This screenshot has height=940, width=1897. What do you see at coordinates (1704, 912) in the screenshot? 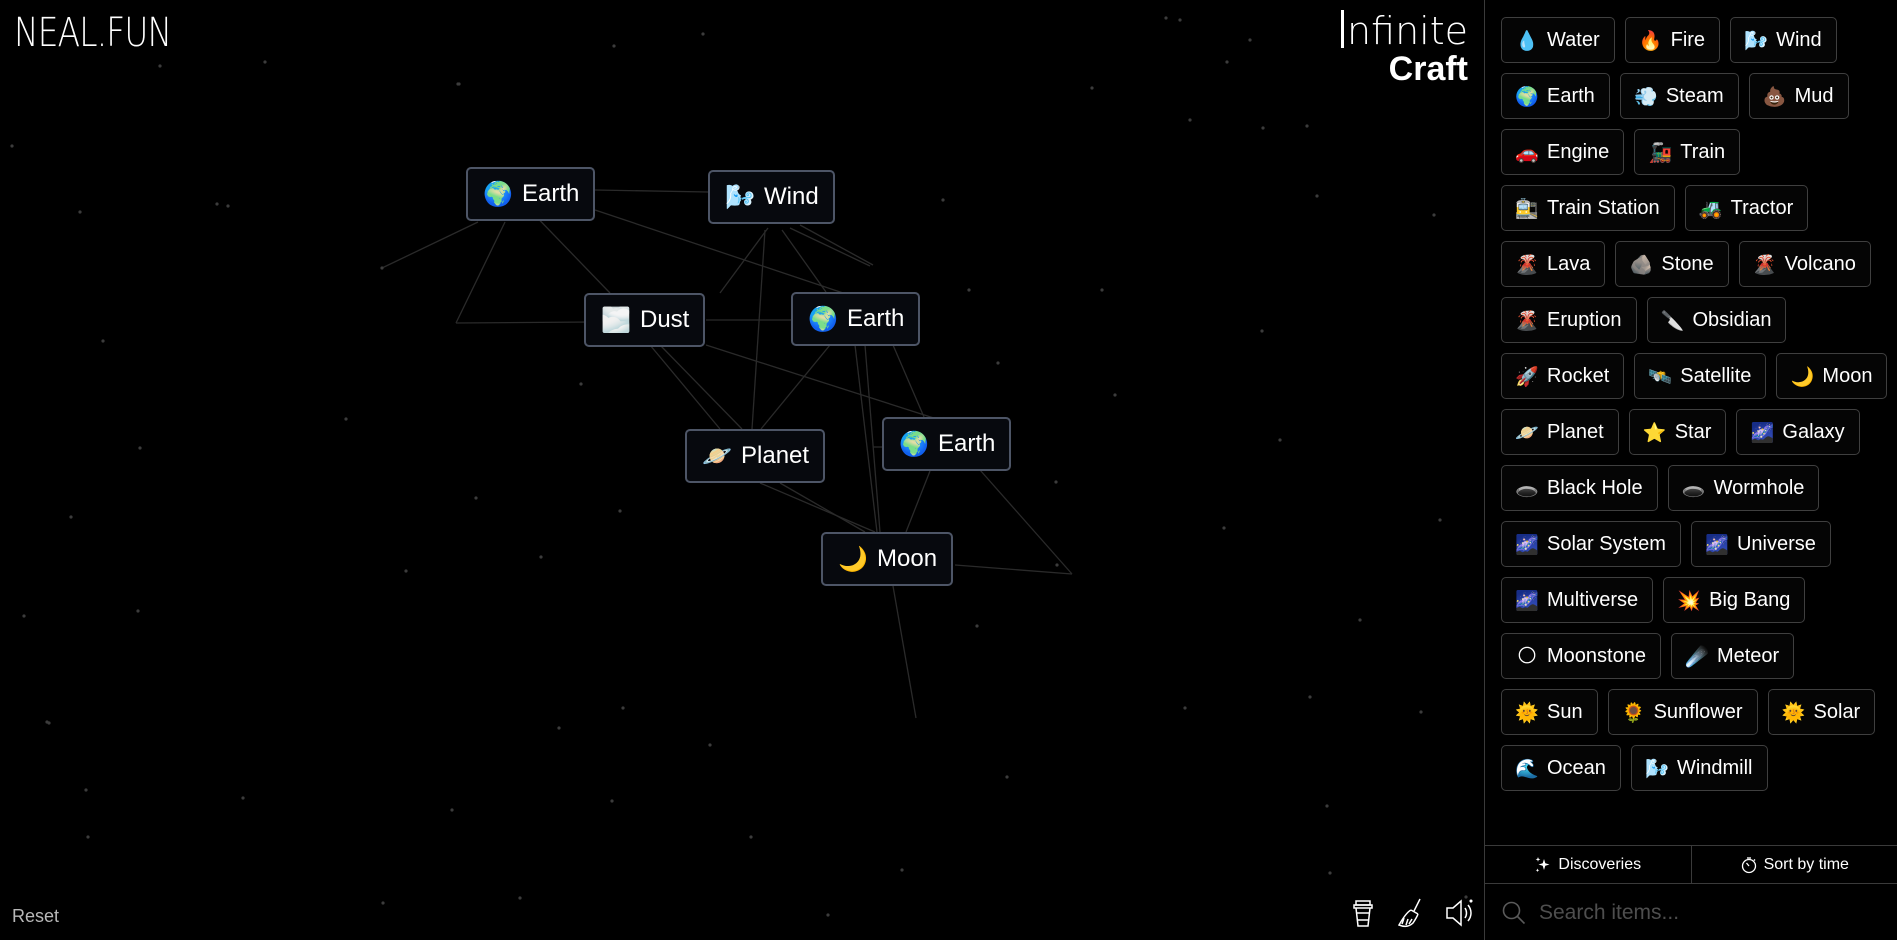
I see `search-input` at bounding box center [1704, 912].